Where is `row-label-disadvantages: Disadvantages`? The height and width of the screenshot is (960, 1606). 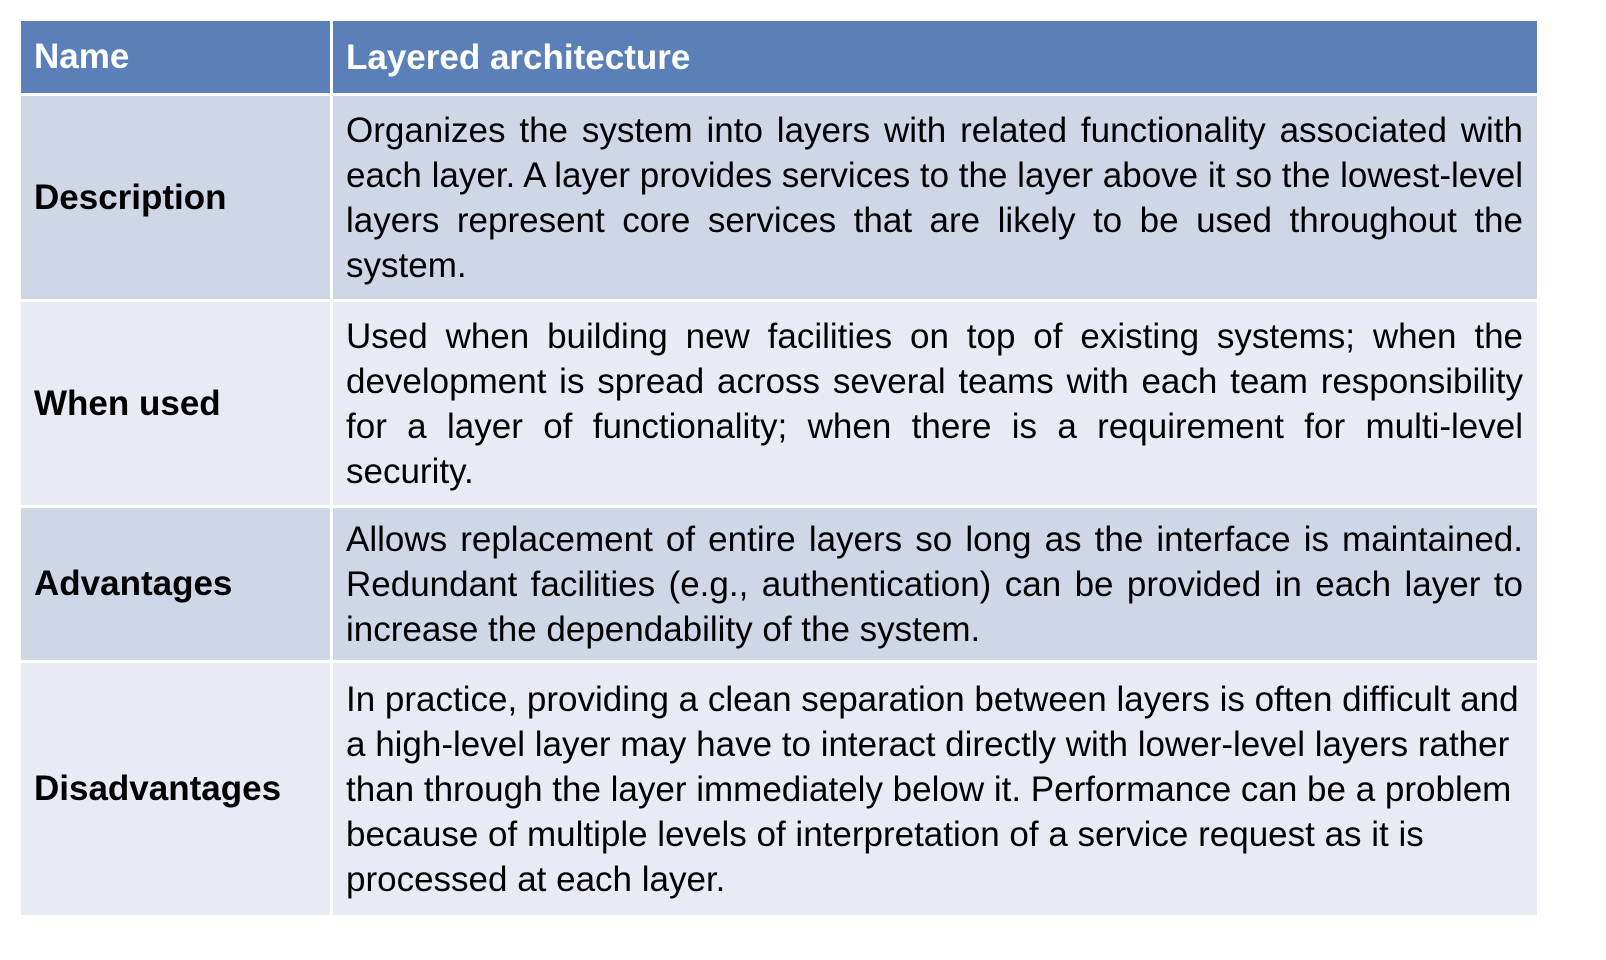
row-label-disadvantages: Disadvantages is located at coordinates (177, 789).